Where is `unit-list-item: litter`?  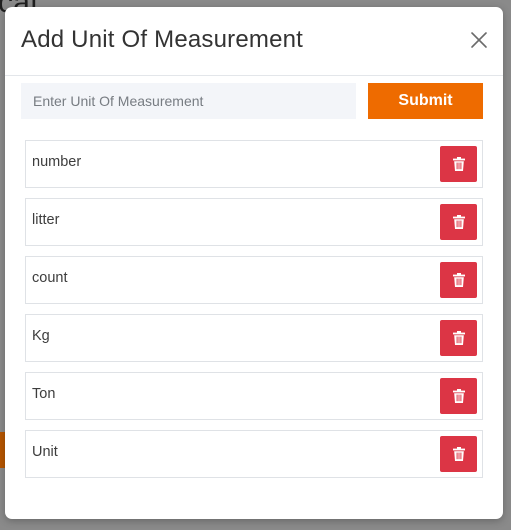 unit-list-item: litter is located at coordinates (254, 222).